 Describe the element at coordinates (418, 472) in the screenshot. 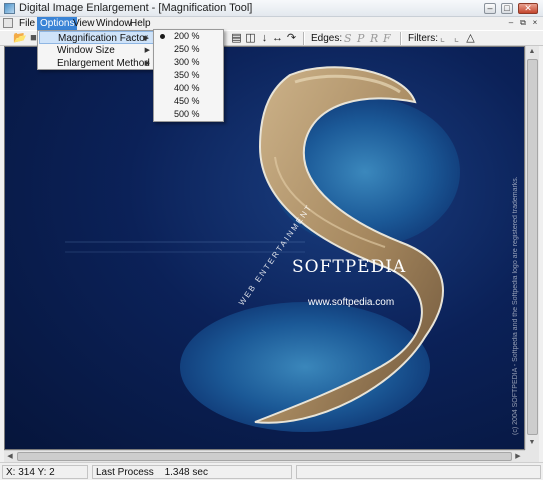

I see `status-panel-empty` at that location.